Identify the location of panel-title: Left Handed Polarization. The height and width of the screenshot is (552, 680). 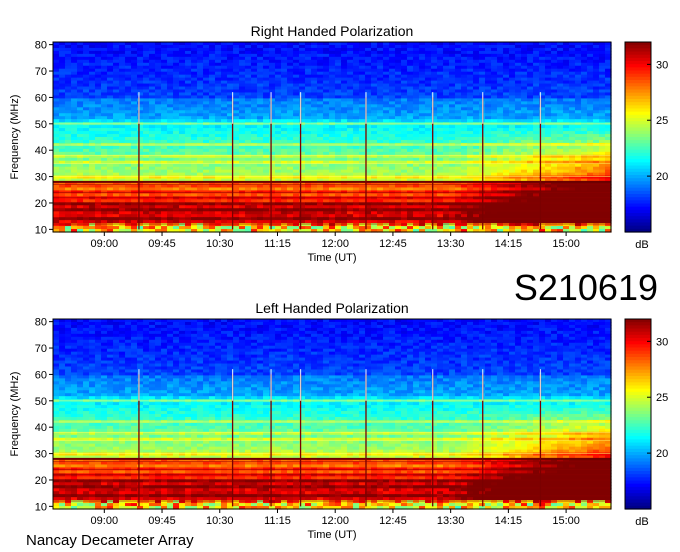
(331, 308).